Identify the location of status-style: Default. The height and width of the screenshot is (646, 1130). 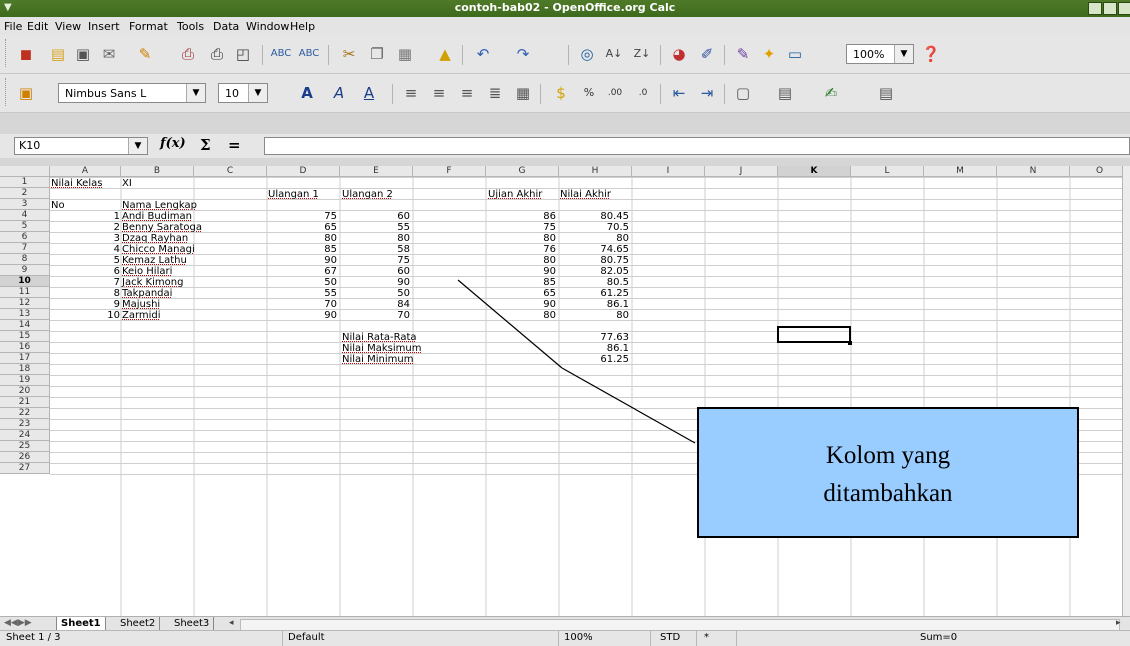
(306, 637).